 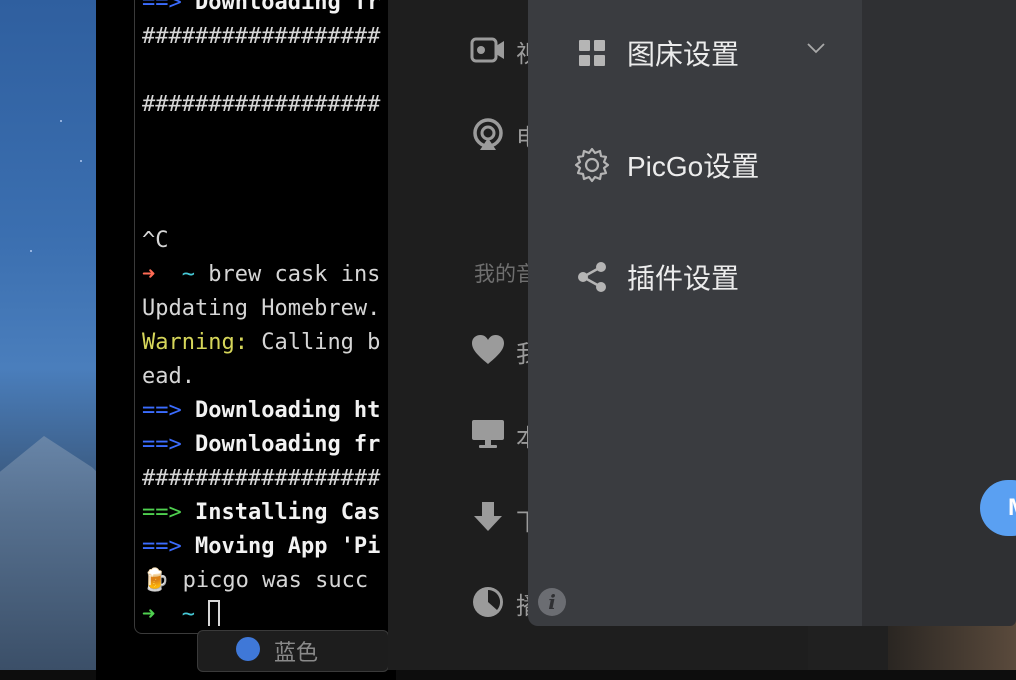 What do you see at coordinates (488, 518) in the screenshot?
I see `download-icon` at bounding box center [488, 518].